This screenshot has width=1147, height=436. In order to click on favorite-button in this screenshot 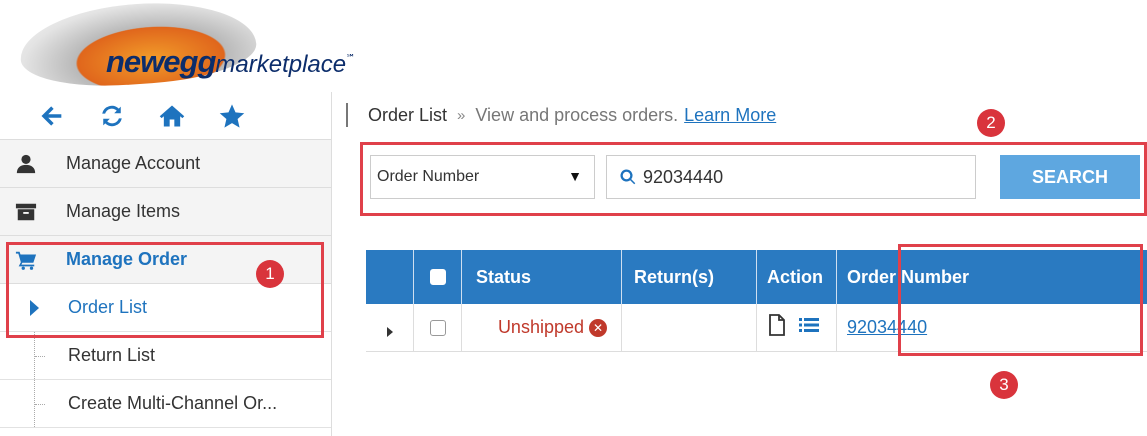, I will do `click(232, 116)`.